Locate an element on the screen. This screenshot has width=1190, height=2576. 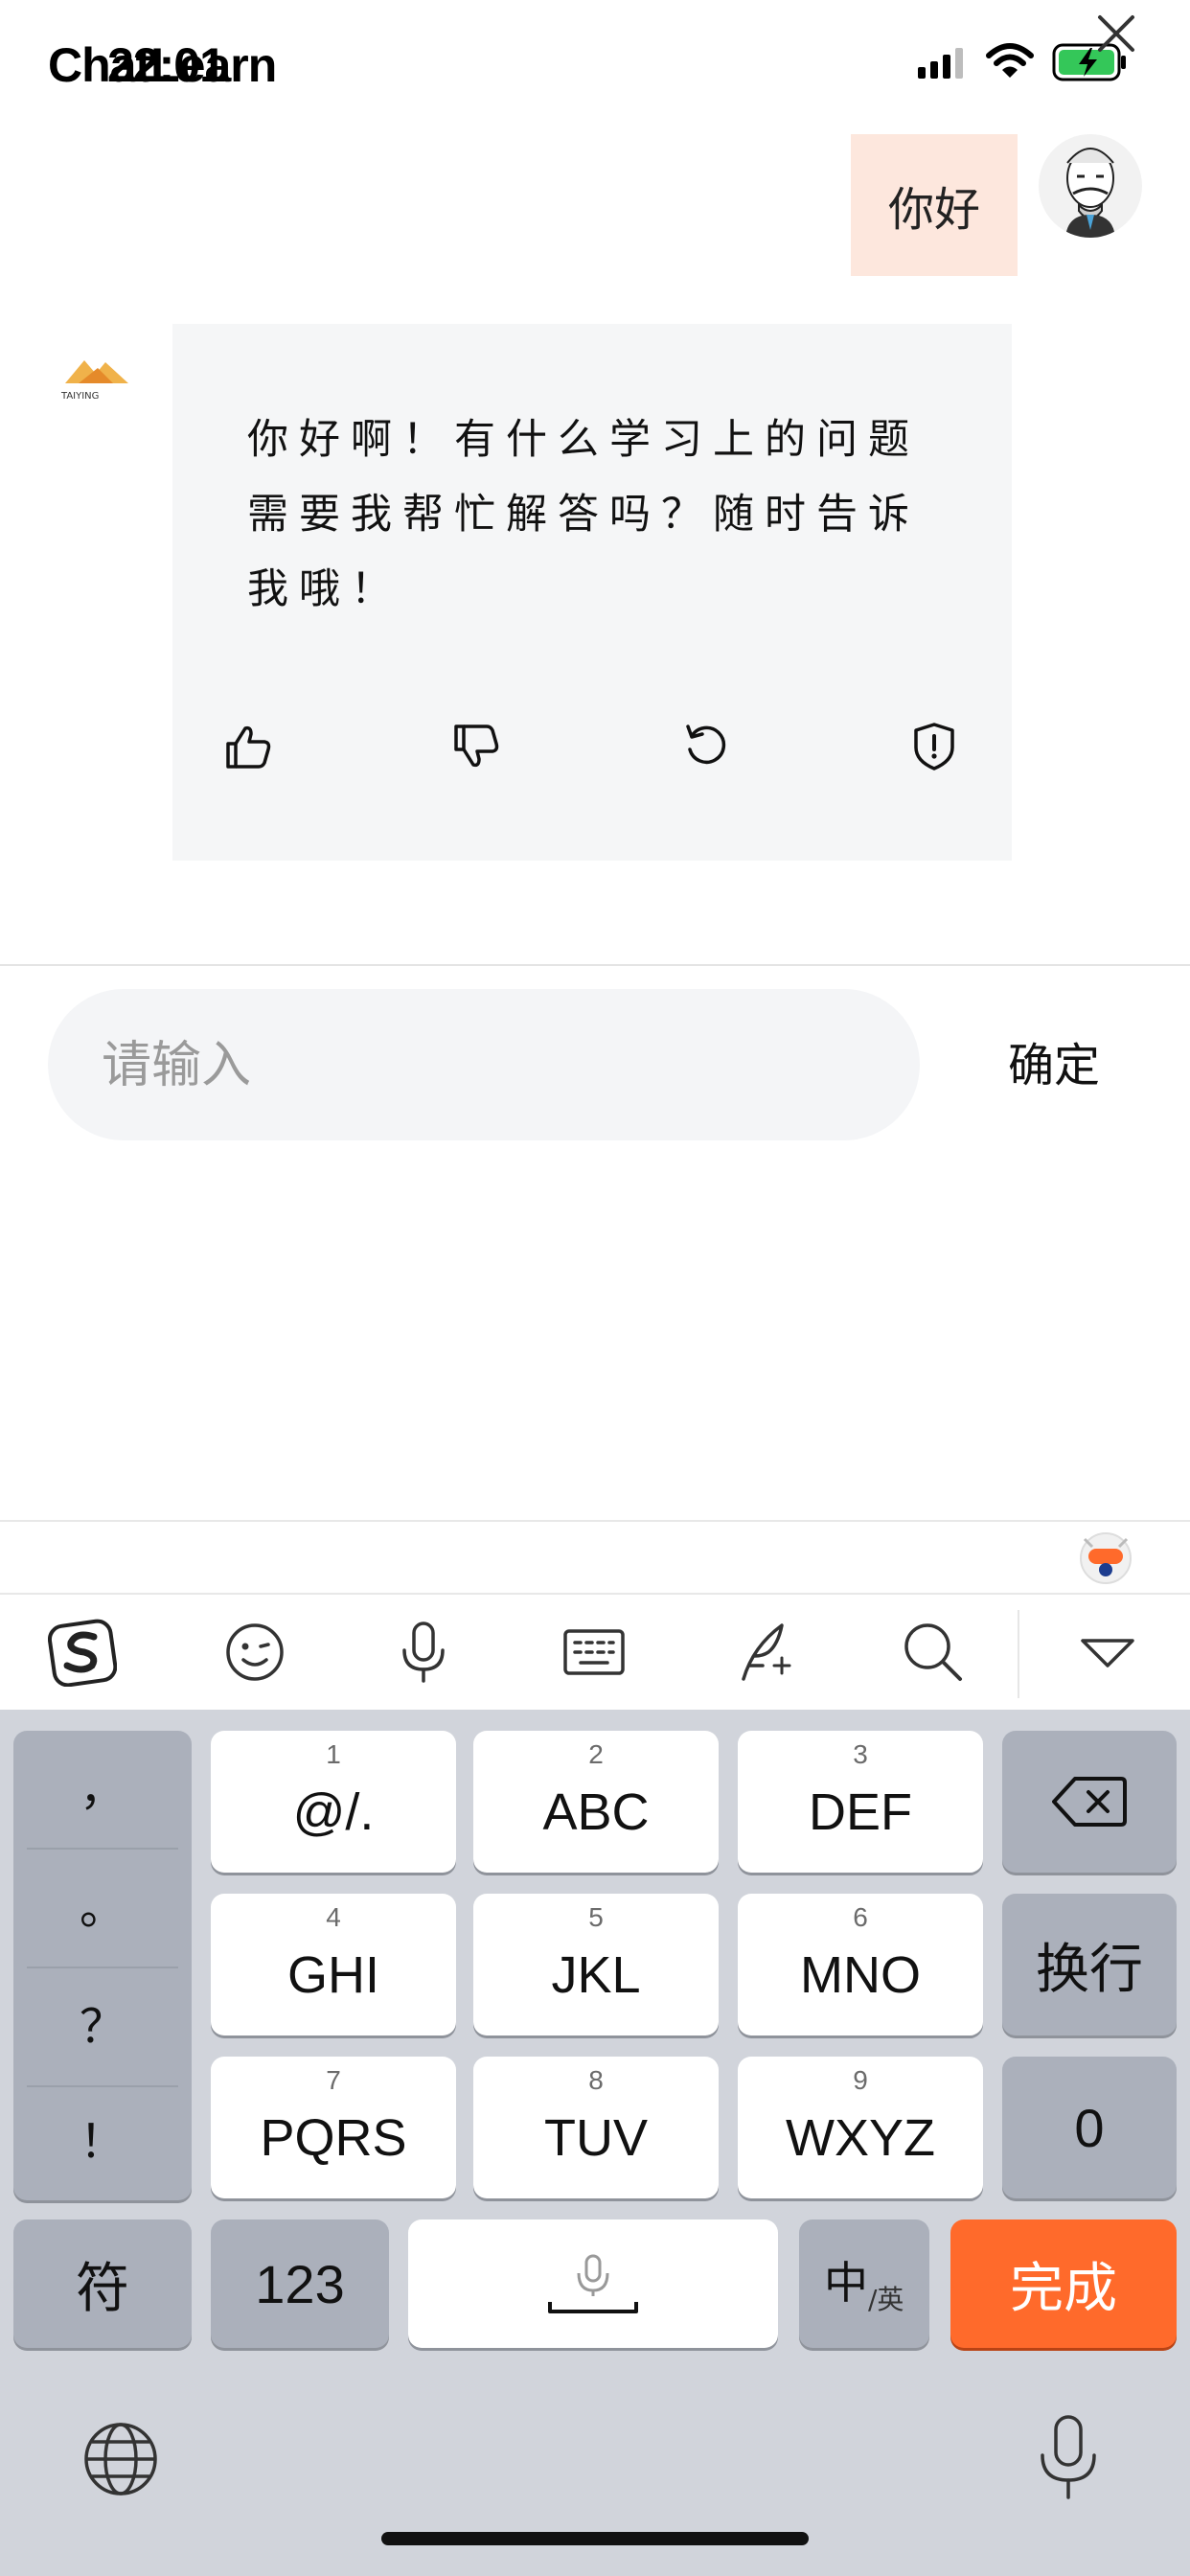
punct-key-exclamation: ！ is located at coordinates (103, 2141).